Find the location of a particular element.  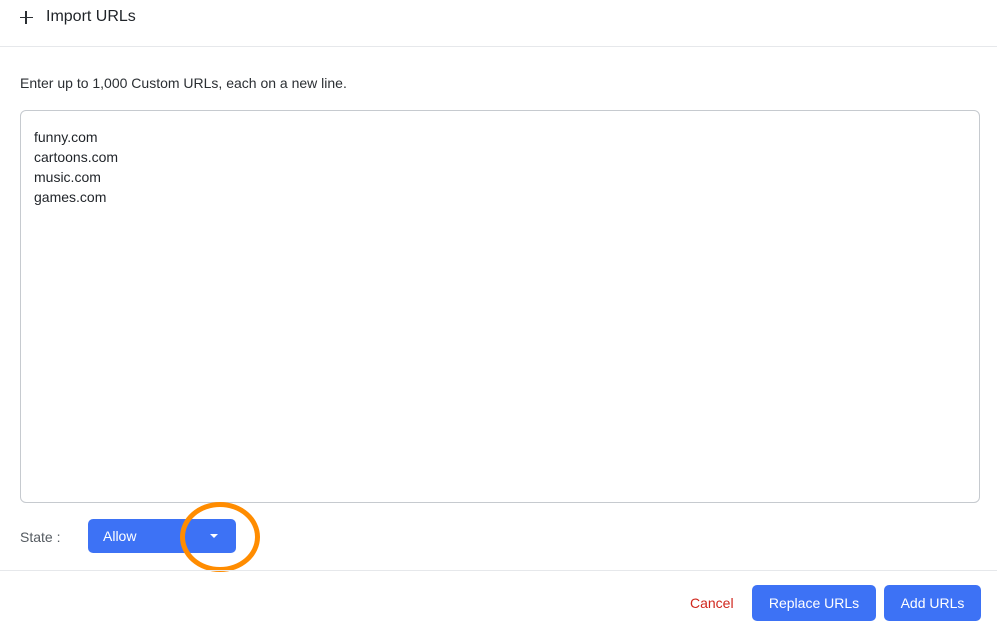

state-dropdown: Allow is located at coordinates (162, 536).